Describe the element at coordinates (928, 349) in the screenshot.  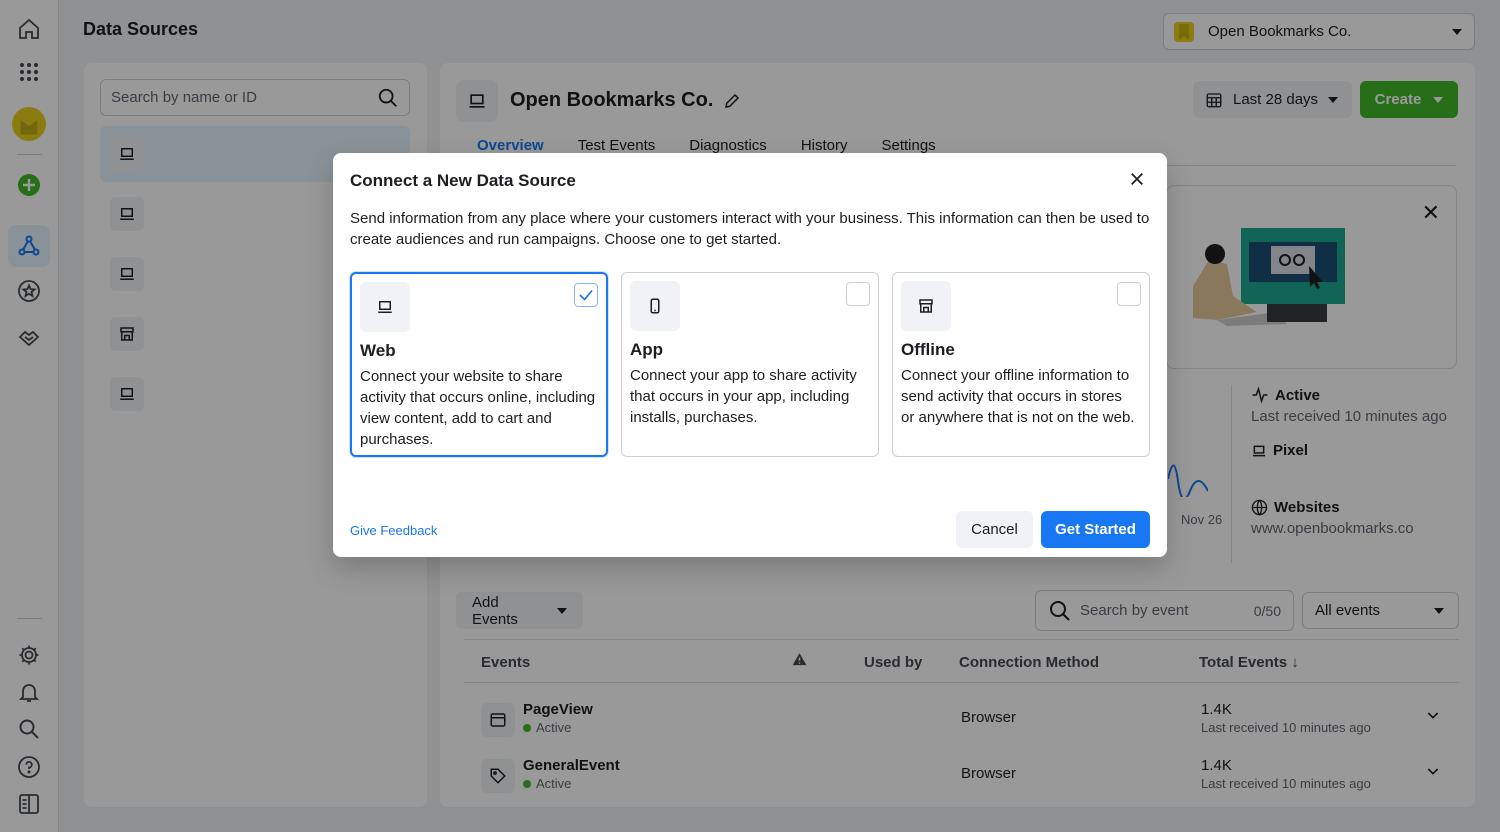
I see `option-name: Offline` at that location.